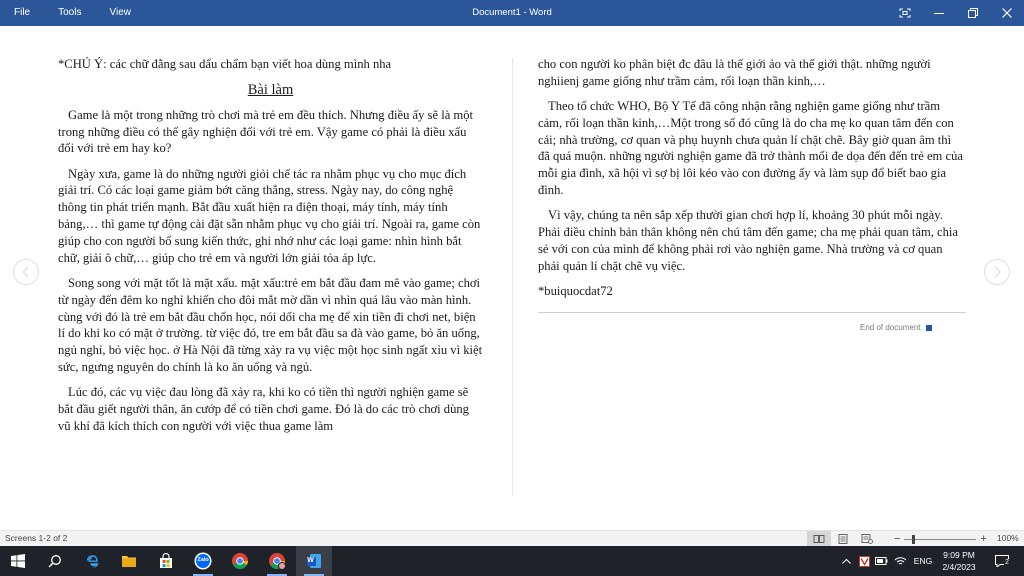  I want to click on store-bag-icon, so click(166, 560).